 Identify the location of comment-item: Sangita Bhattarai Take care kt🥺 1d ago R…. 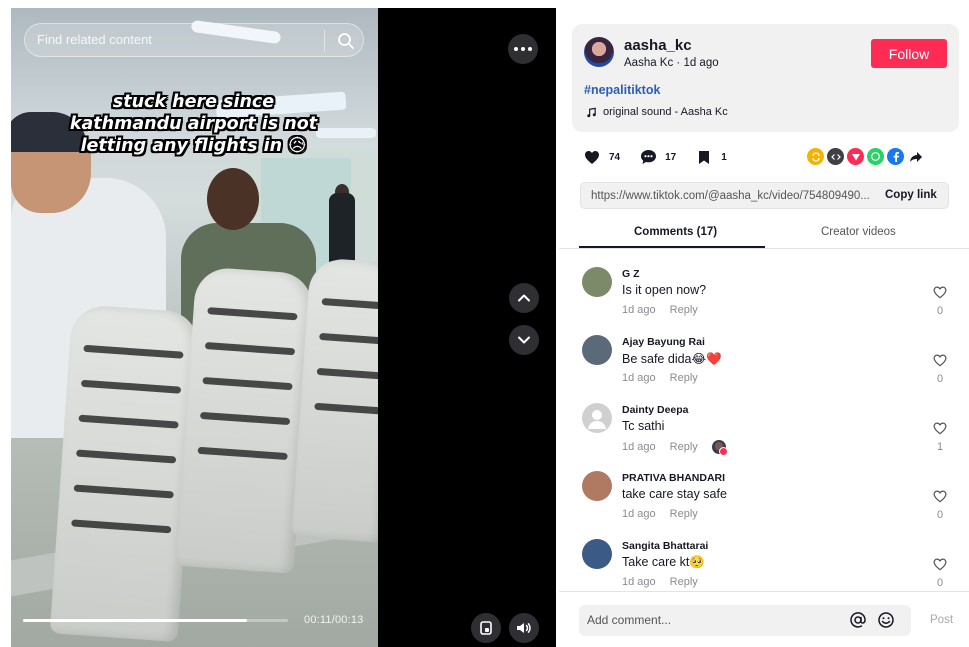
(764, 559).